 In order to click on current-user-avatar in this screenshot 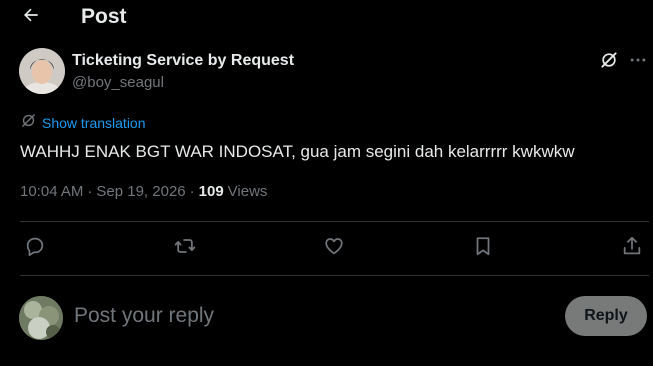, I will do `click(41, 318)`.